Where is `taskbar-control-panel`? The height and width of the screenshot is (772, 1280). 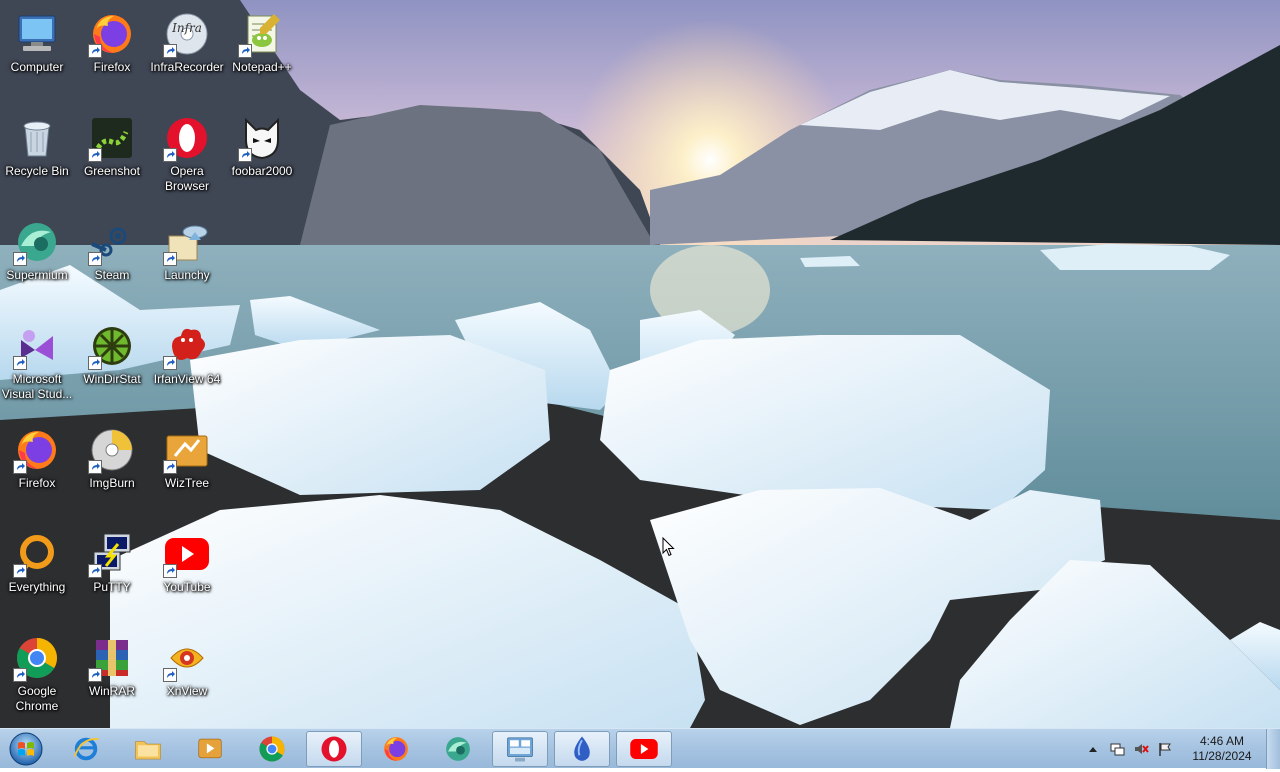 taskbar-control-panel is located at coordinates (520, 749).